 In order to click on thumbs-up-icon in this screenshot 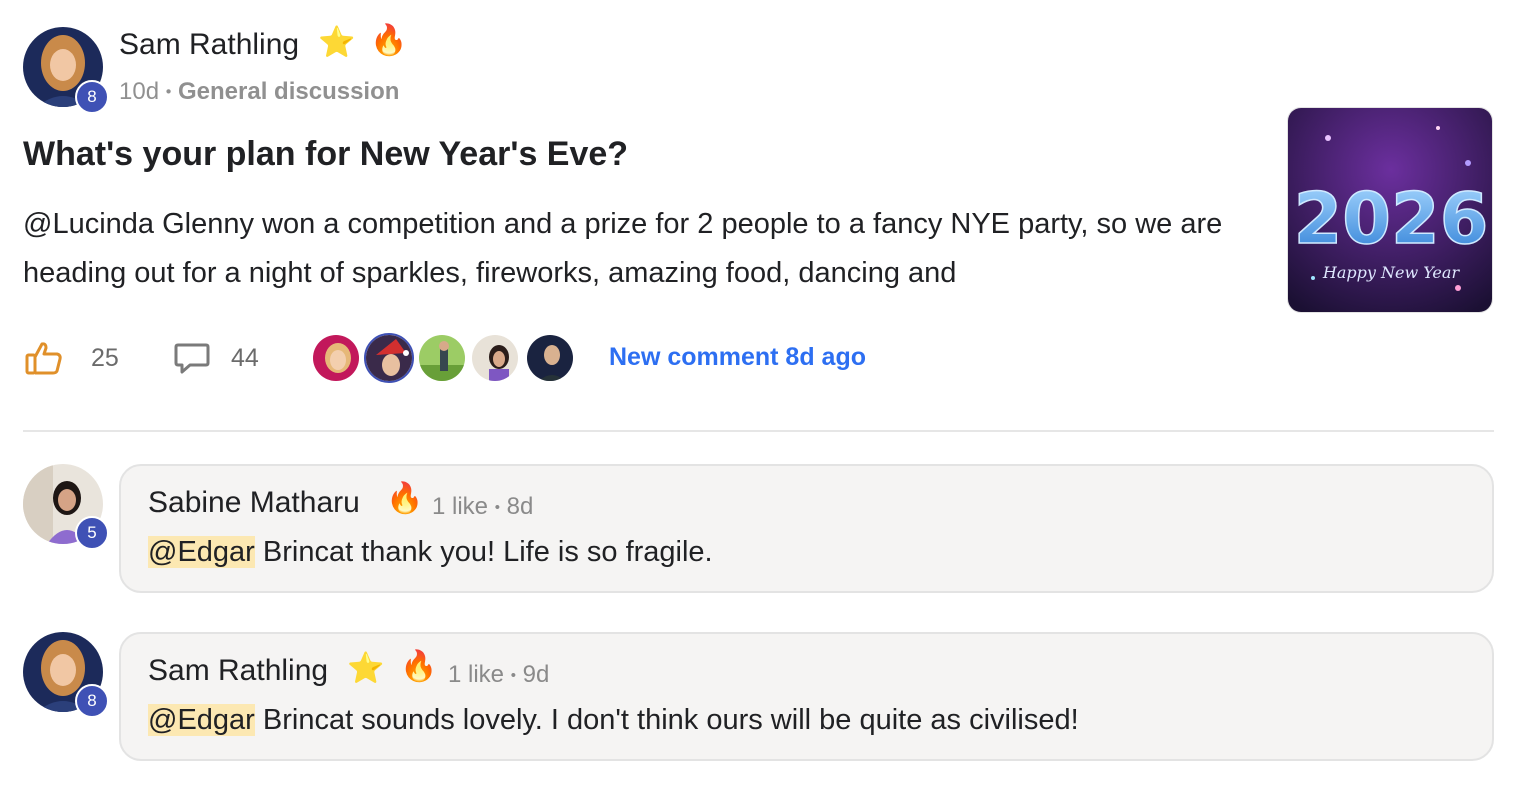, I will do `click(44, 360)`.